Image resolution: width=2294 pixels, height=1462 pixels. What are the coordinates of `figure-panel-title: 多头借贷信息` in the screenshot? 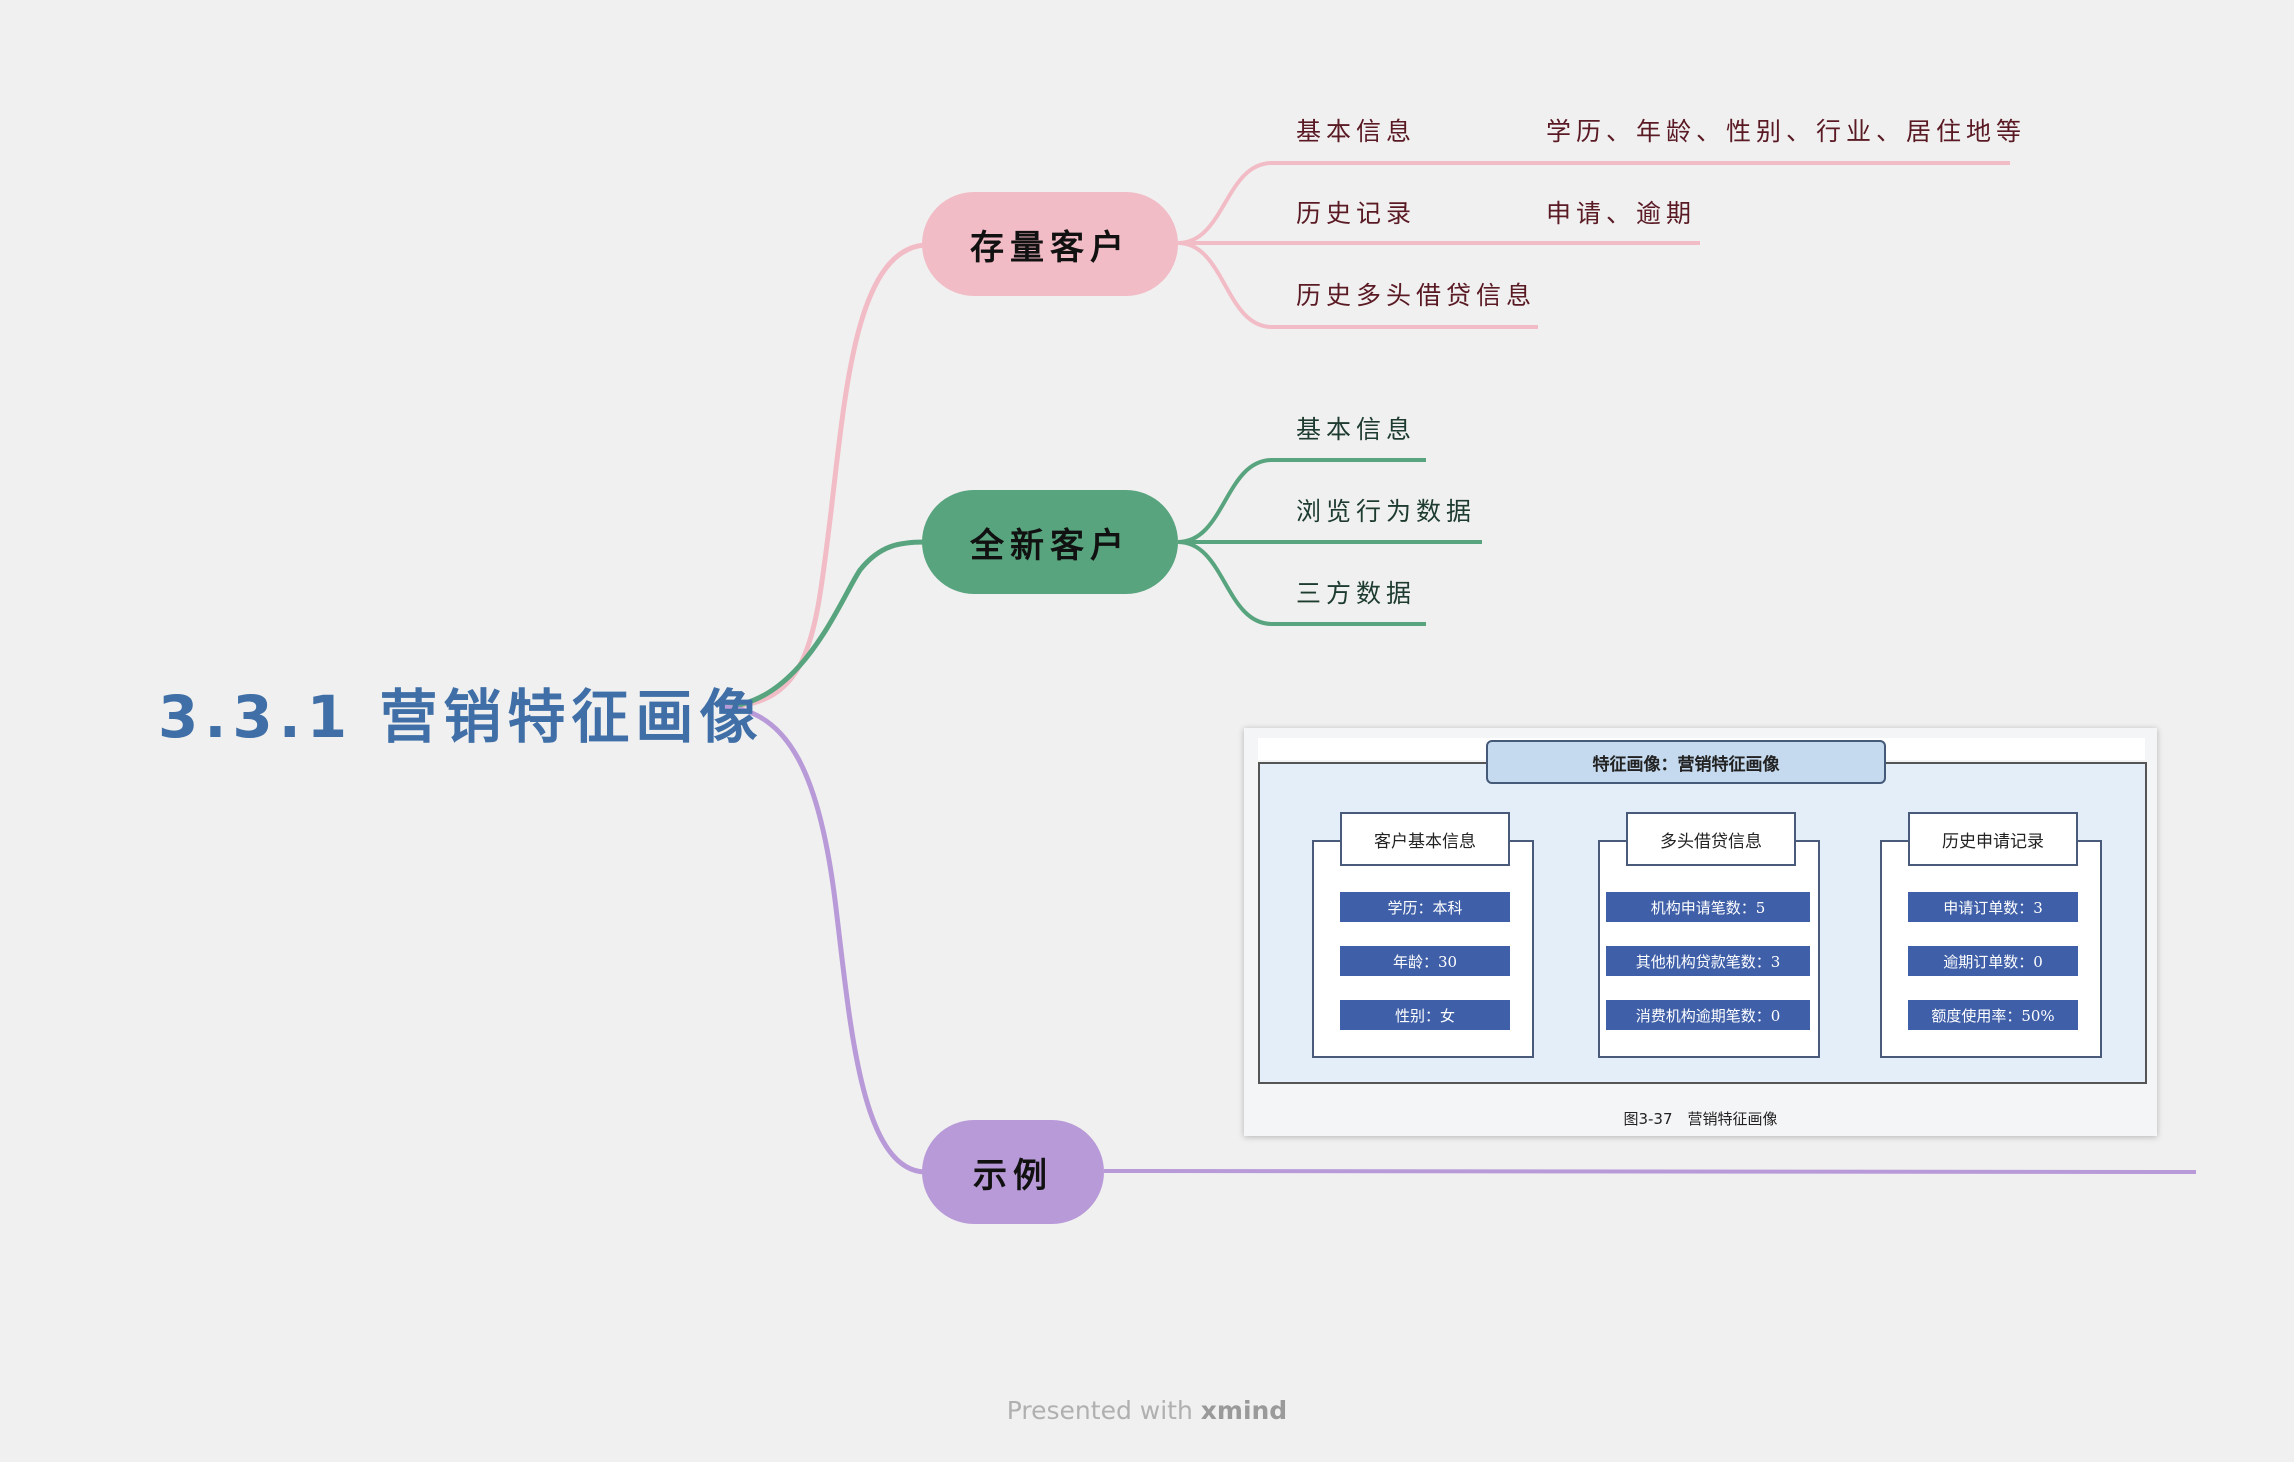 It's located at (1711, 839).